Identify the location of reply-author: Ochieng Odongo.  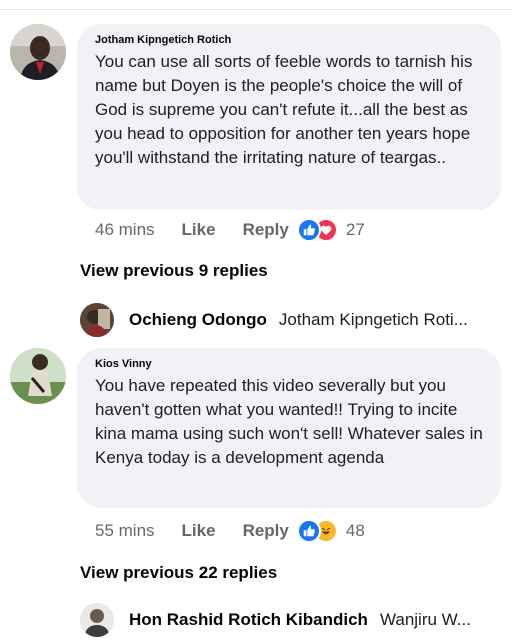
(198, 320).